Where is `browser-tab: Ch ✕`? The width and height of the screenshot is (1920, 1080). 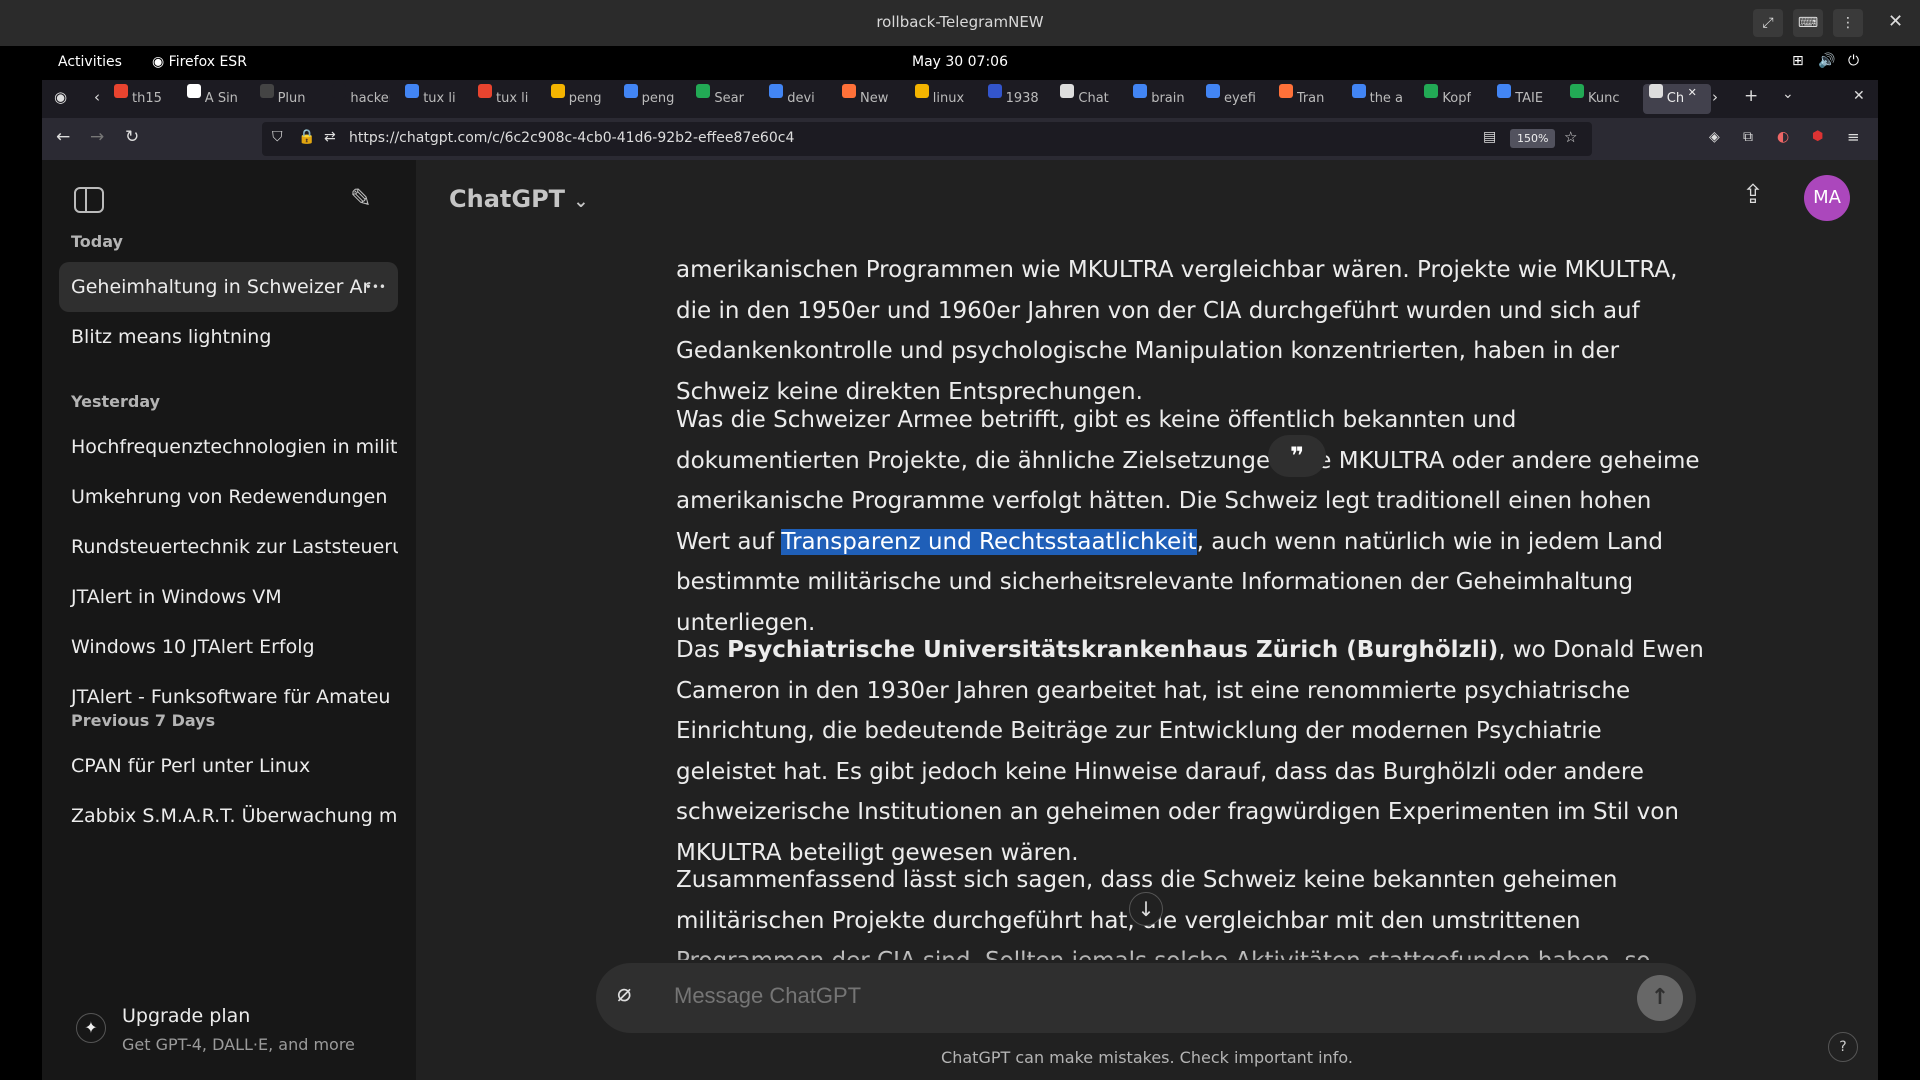 browser-tab: Ch ✕ is located at coordinates (1676, 99).